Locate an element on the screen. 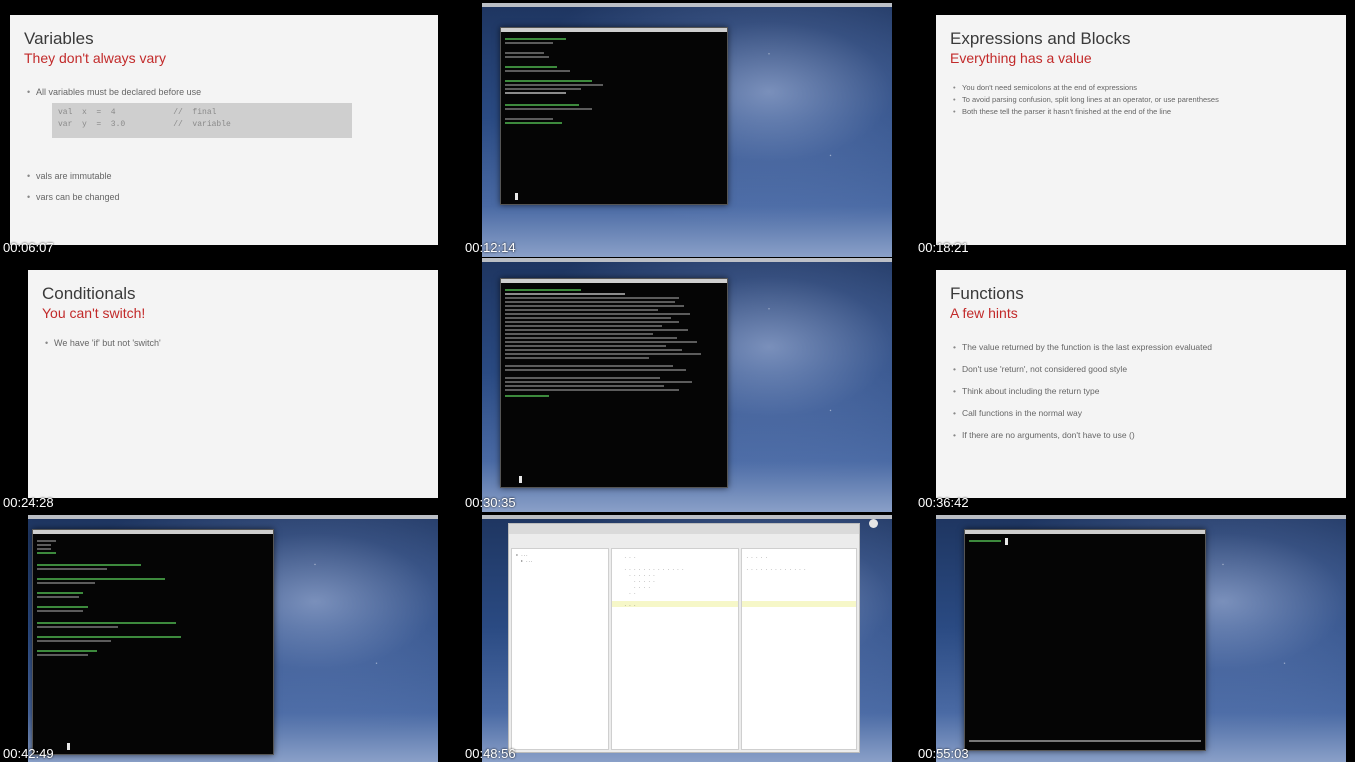 The image size is (1355, 762). bullet-item: vals are immutable is located at coordinates (73, 176).